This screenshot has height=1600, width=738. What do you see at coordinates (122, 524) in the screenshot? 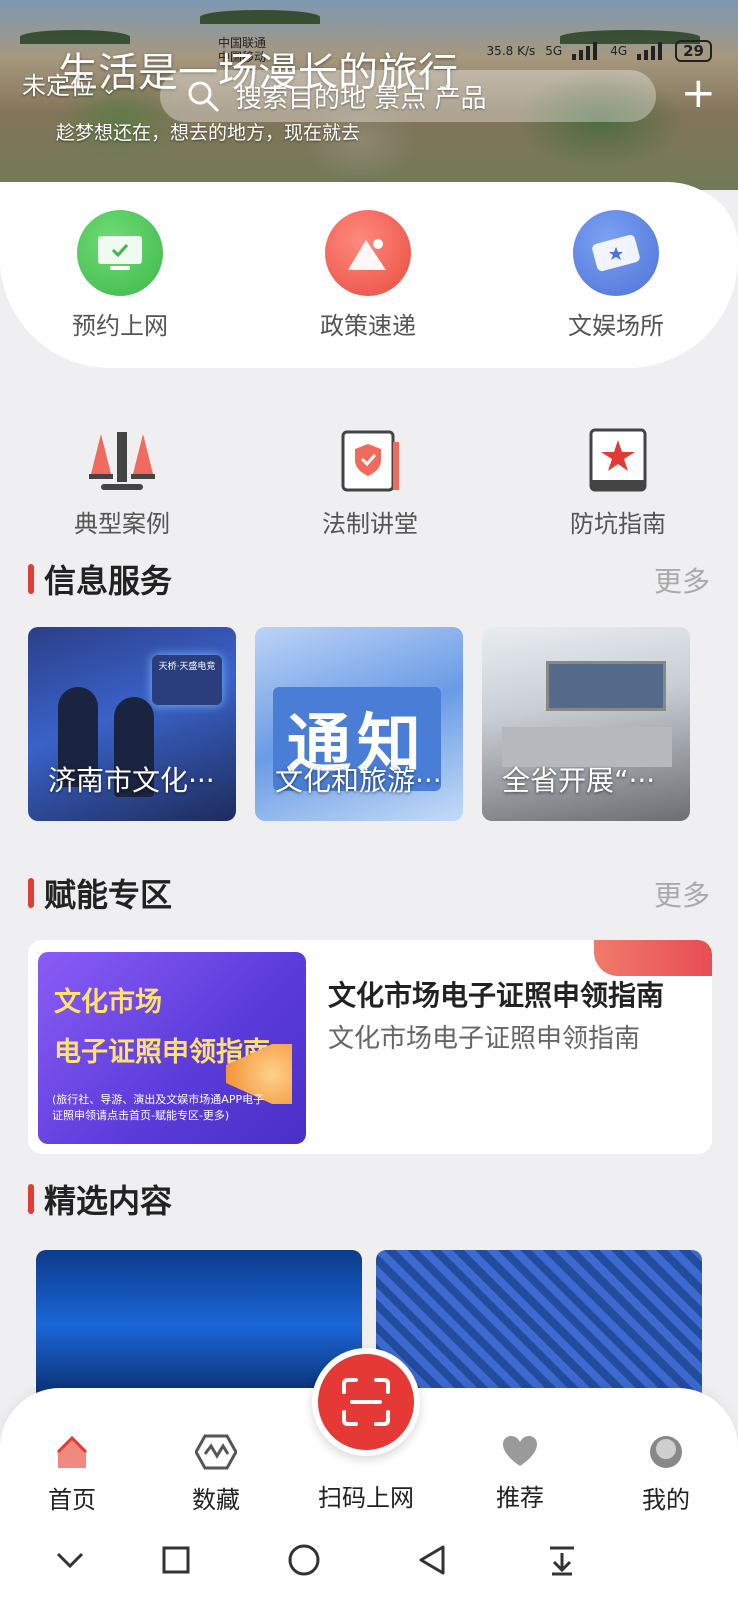
I see `secondary-item-label: 典型案例` at bounding box center [122, 524].